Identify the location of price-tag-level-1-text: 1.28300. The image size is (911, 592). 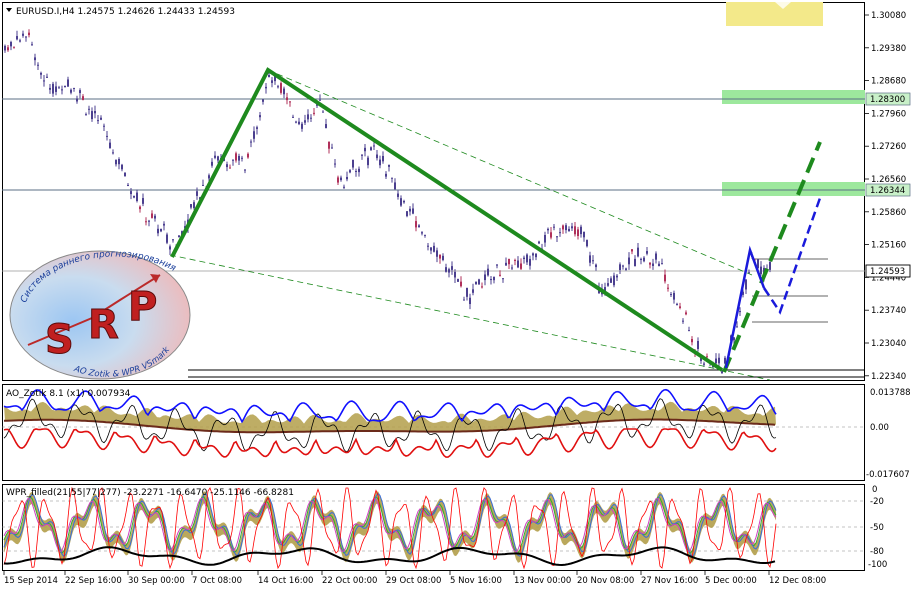
(887, 100).